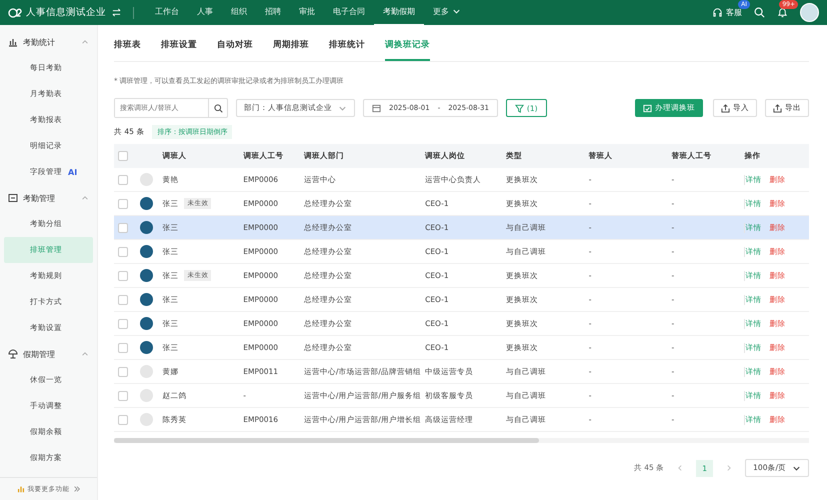 Image resolution: width=827 pixels, height=500 pixels. What do you see at coordinates (13, 354) in the screenshot?
I see `umbrella-icon` at bounding box center [13, 354].